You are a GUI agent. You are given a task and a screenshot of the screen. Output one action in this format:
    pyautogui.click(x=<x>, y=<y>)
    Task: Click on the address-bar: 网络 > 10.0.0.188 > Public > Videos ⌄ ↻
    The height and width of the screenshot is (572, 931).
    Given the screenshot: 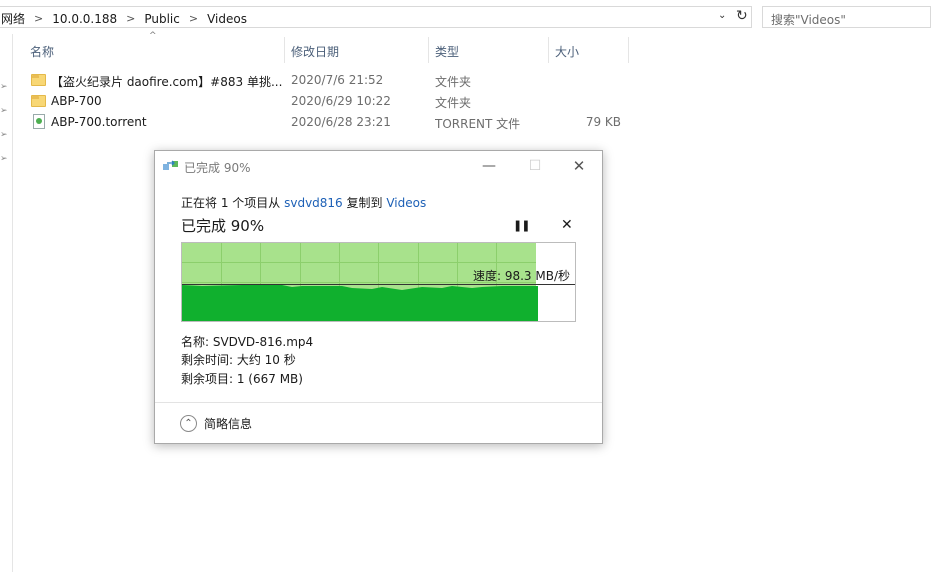 What is the action you would take?
    pyautogui.click(x=376, y=17)
    